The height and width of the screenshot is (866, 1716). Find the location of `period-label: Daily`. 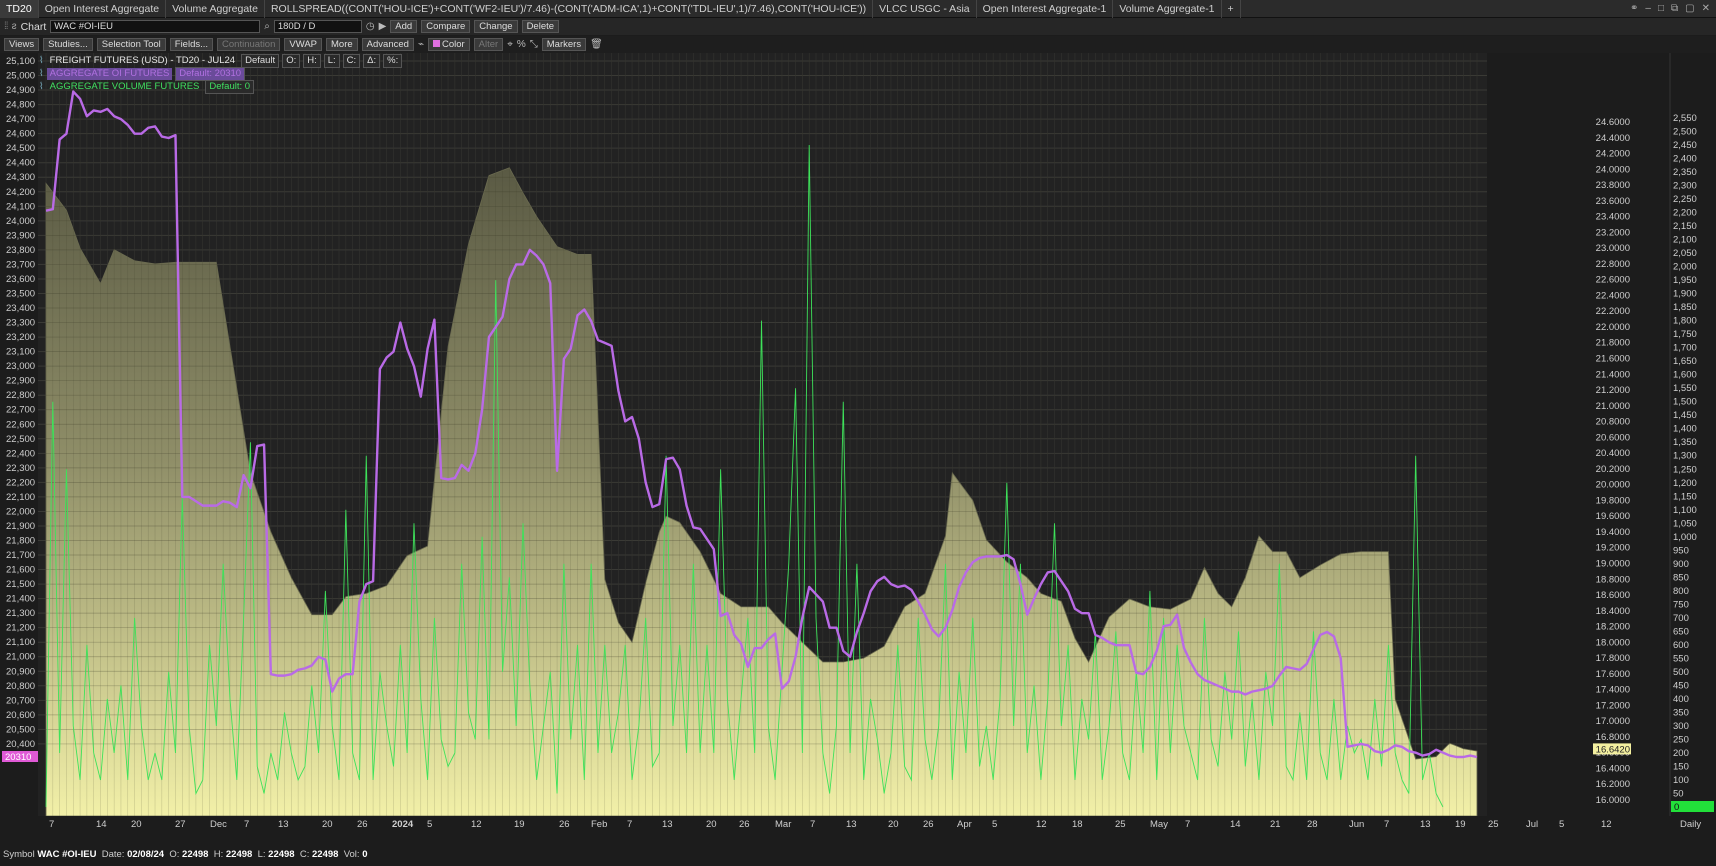

period-label: Daily is located at coordinates (1690, 824).